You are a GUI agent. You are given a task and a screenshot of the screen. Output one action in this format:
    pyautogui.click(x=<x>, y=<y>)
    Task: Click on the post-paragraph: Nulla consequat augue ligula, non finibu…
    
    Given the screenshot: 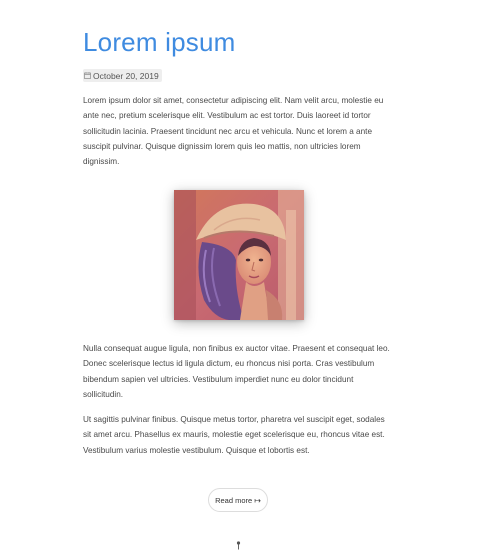 What is the action you would take?
    pyautogui.click(x=236, y=371)
    